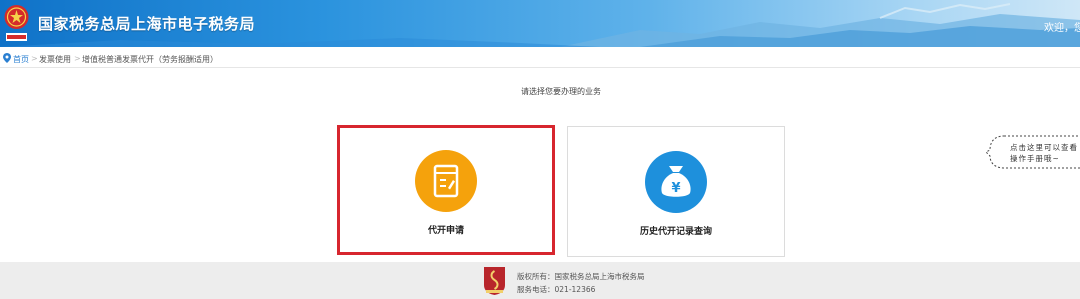  What do you see at coordinates (16, 23) in the screenshot?
I see `tax-emblem-icon` at bounding box center [16, 23].